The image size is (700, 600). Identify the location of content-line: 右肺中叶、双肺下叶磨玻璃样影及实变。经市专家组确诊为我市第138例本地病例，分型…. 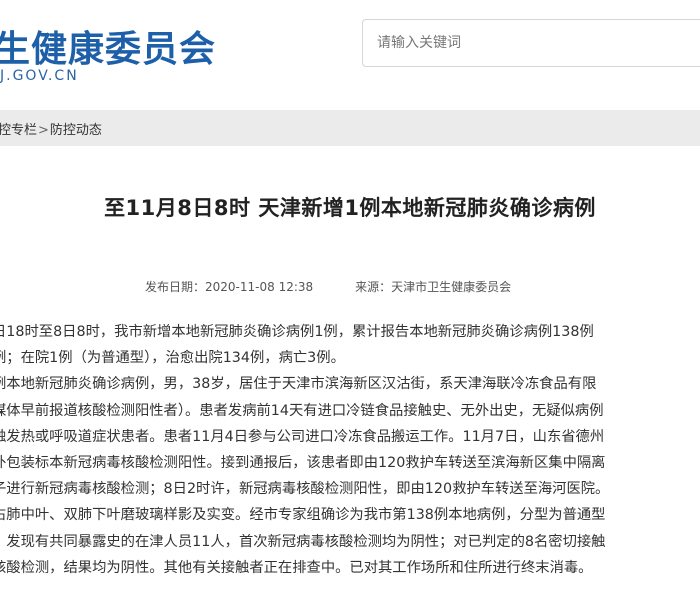
(303, 515).